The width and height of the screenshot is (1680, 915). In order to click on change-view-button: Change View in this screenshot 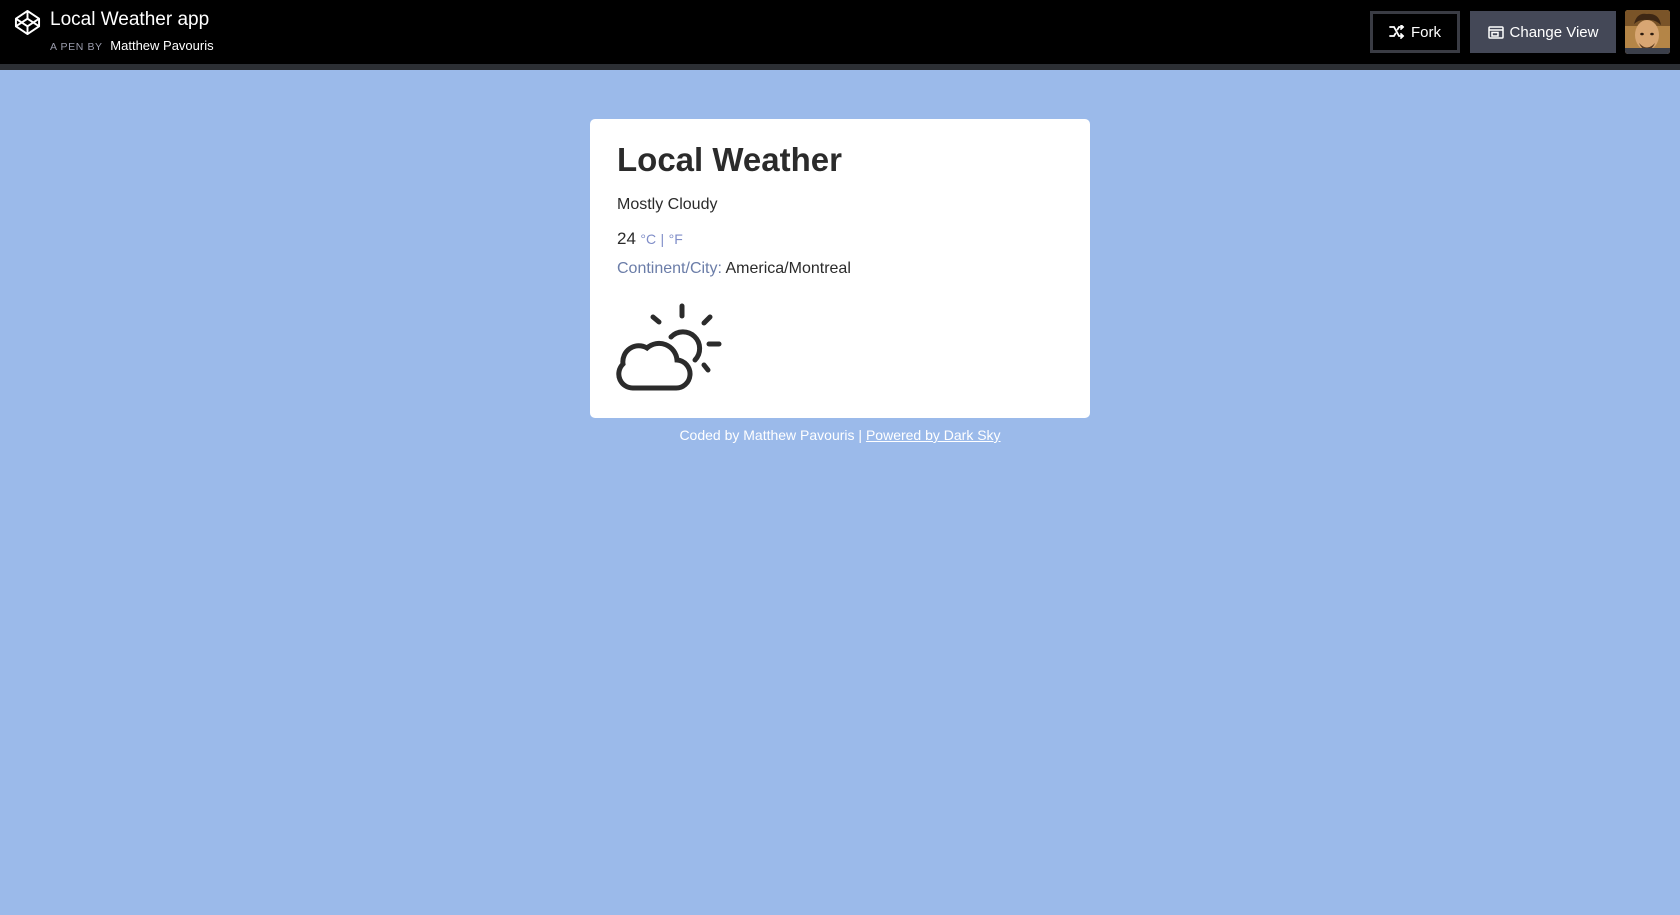, I will do `click(1543, 32)`.